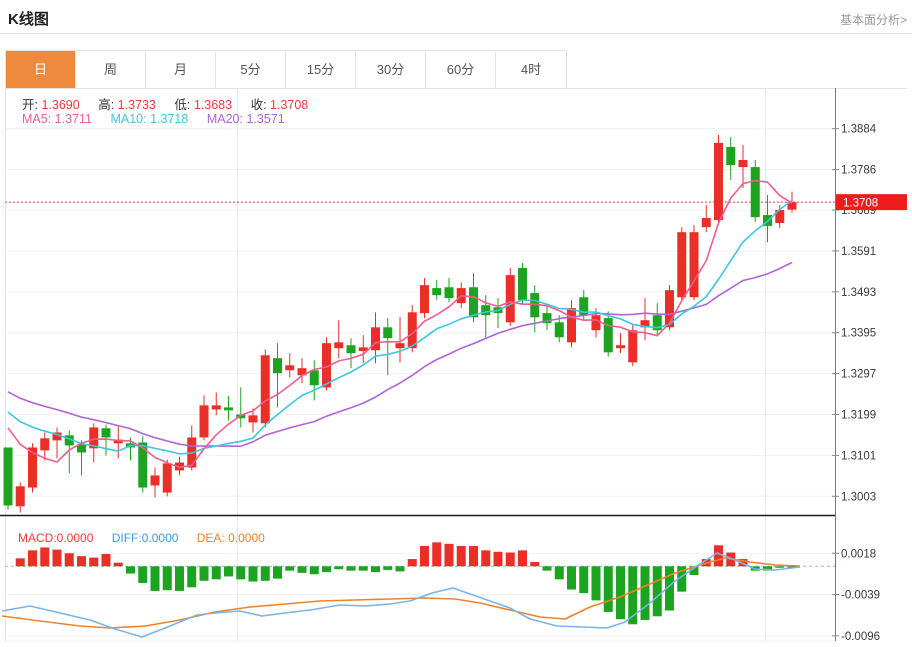 This screenshot has height=647, width=912. Describe the element at coordinates (531, 69) in the screenshot. I see `tab-4hour: 4时` at that location.